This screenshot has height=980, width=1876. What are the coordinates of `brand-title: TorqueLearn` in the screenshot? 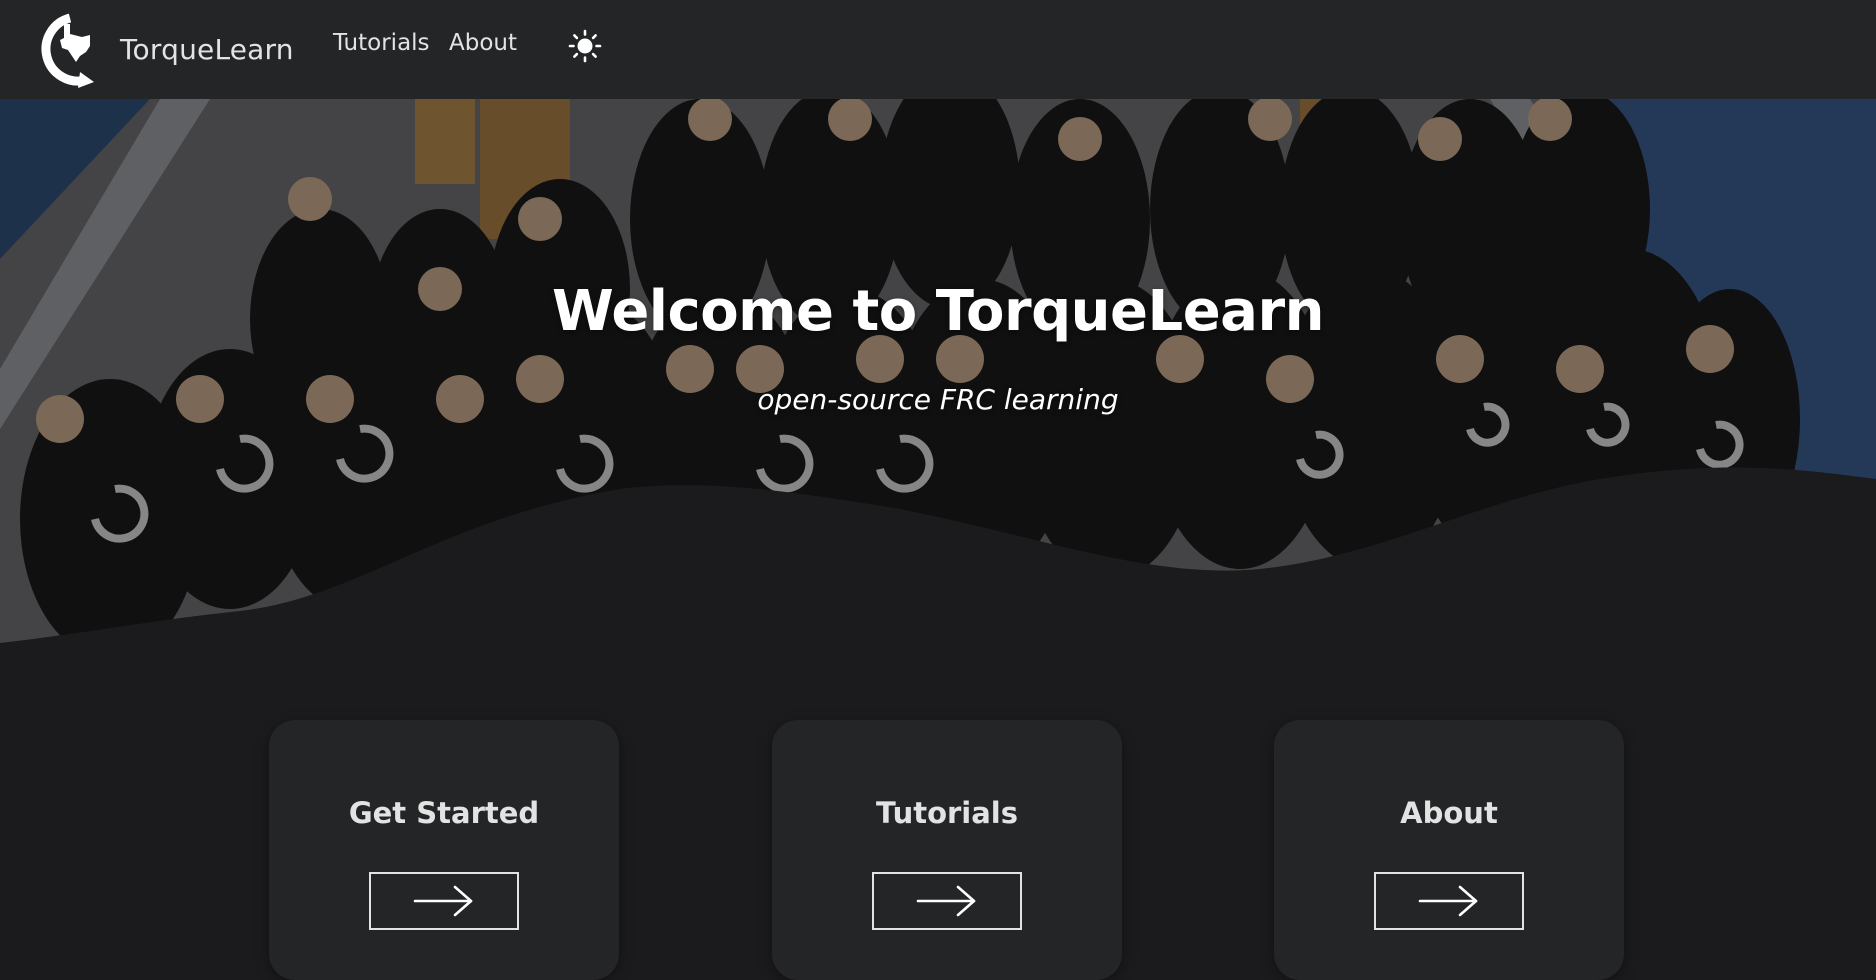 It's located at (207, 49).